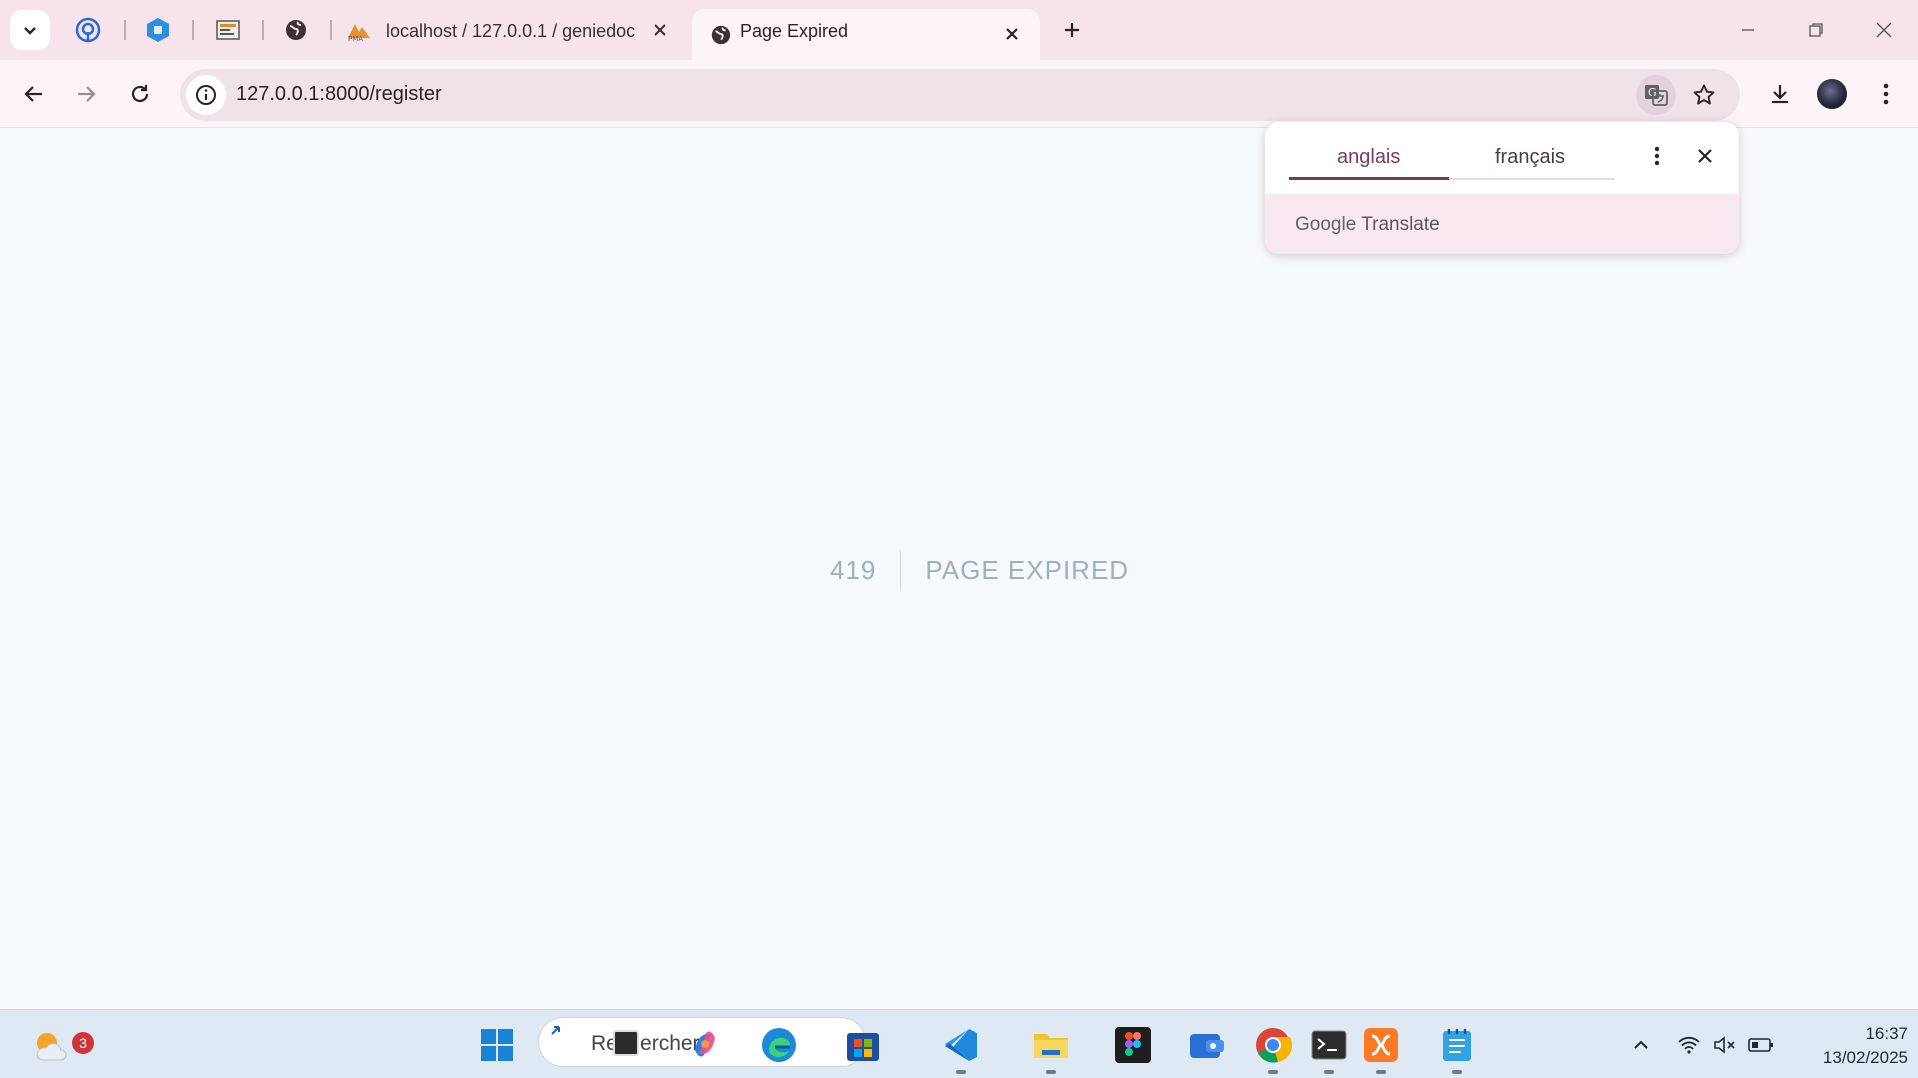 The image size is (1918, 1078). I want to click on info-icon, so click(206, 95).